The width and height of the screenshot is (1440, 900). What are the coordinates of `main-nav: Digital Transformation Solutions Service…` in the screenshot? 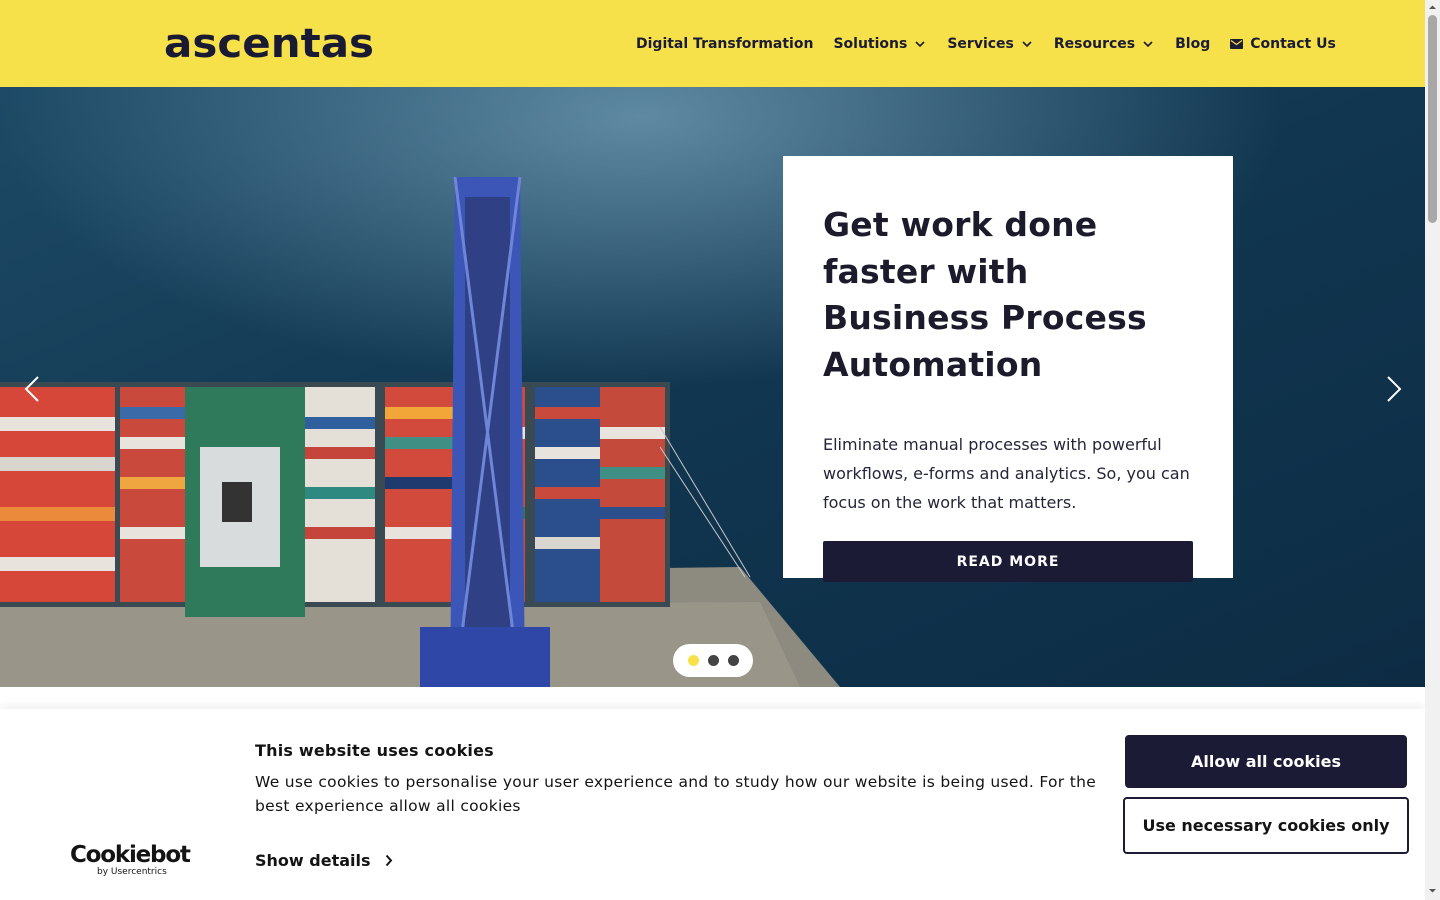 It's located at (986, 44).